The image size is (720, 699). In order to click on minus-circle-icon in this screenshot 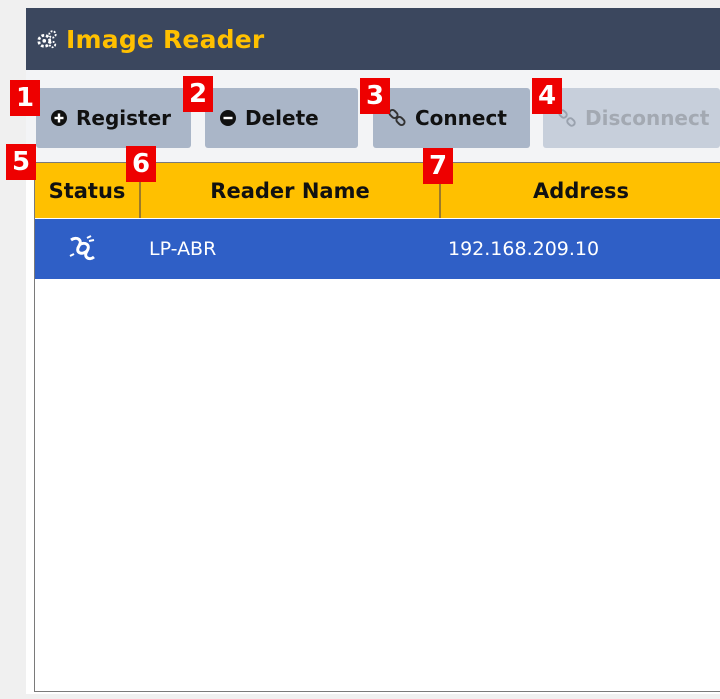, I will do `click(228, 118)`.